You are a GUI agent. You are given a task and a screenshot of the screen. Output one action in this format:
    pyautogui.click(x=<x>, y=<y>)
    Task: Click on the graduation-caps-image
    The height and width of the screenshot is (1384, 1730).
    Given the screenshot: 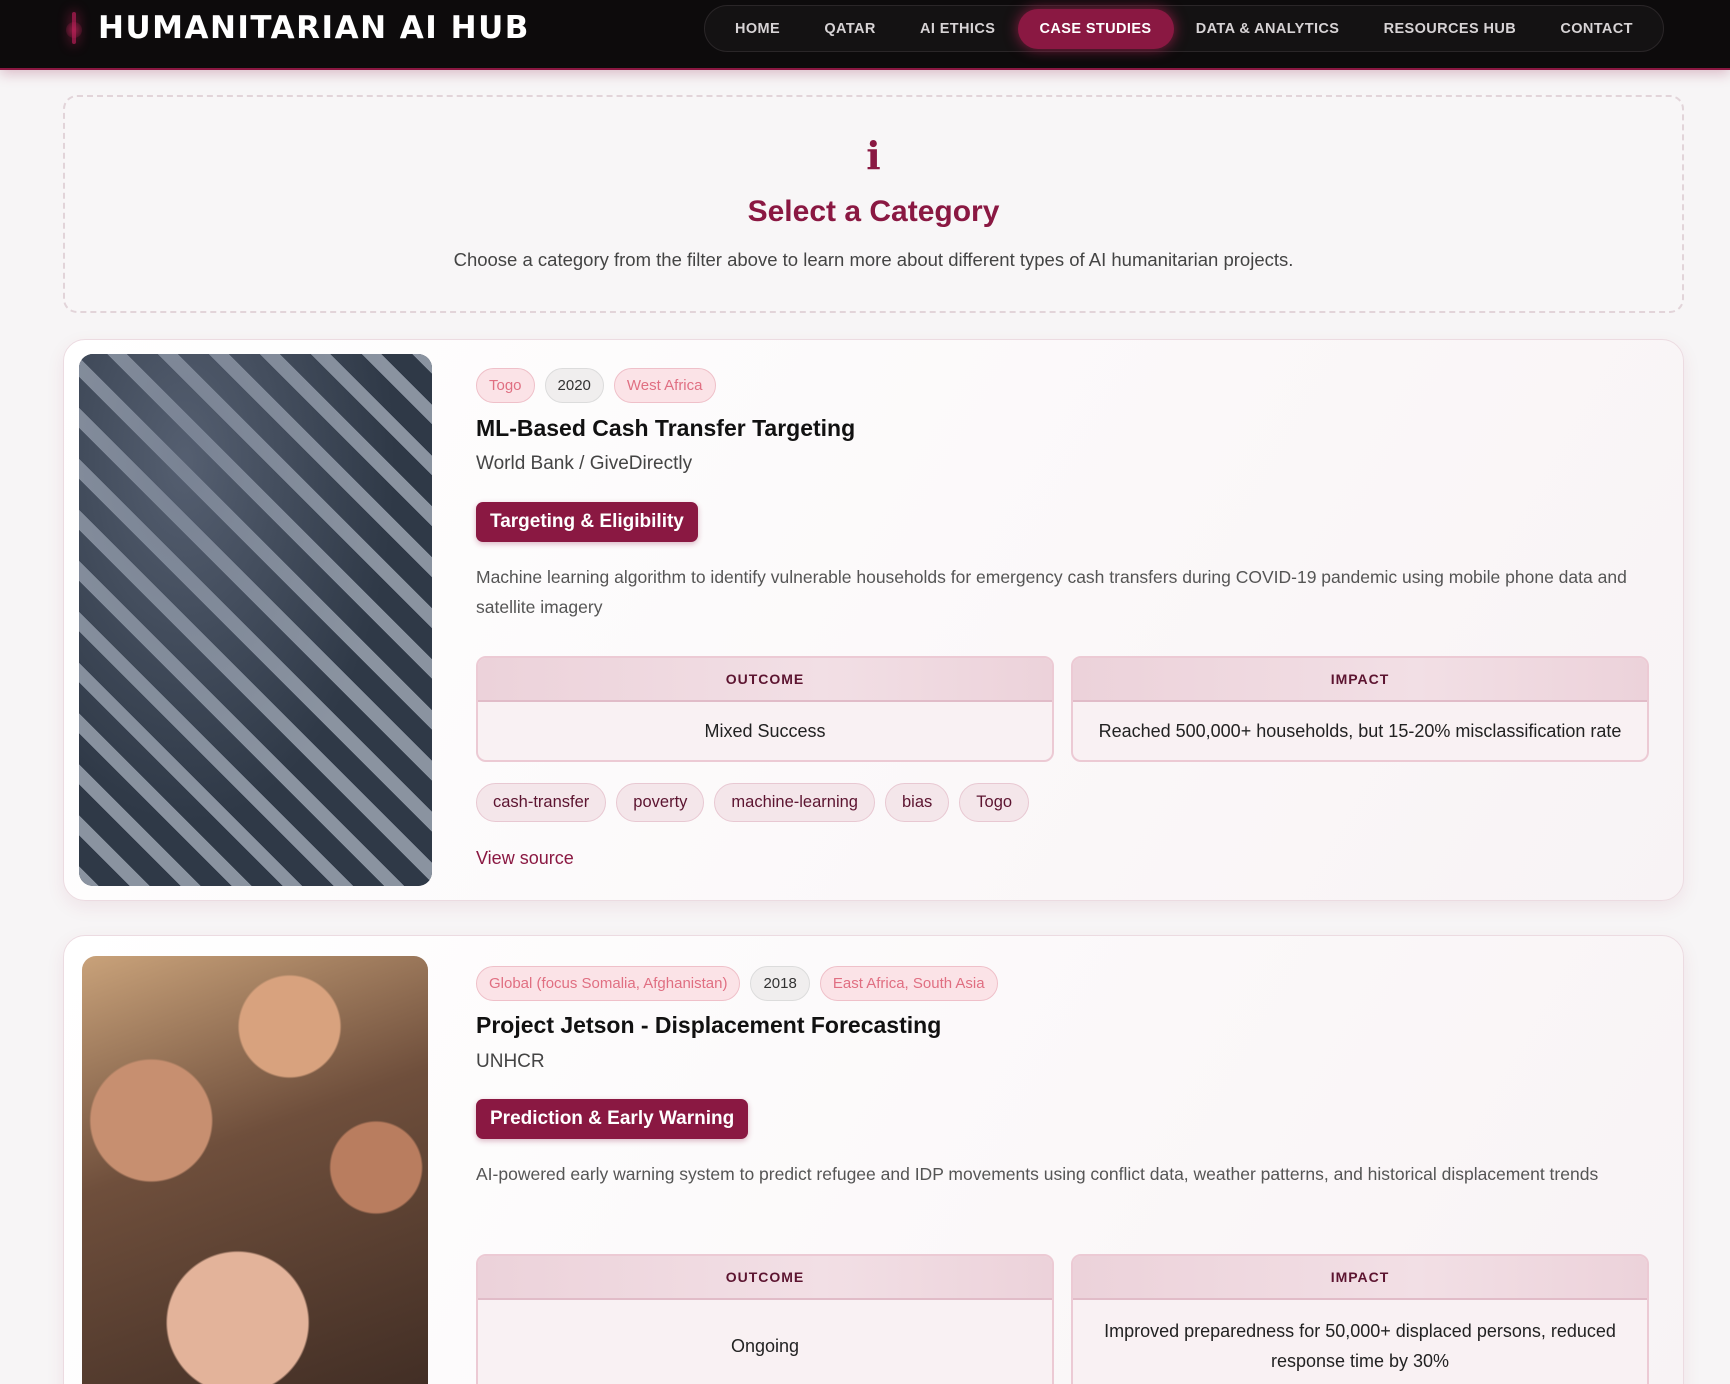 What is the action you would take?
    pyautogui.click(x=255, y=620)
    